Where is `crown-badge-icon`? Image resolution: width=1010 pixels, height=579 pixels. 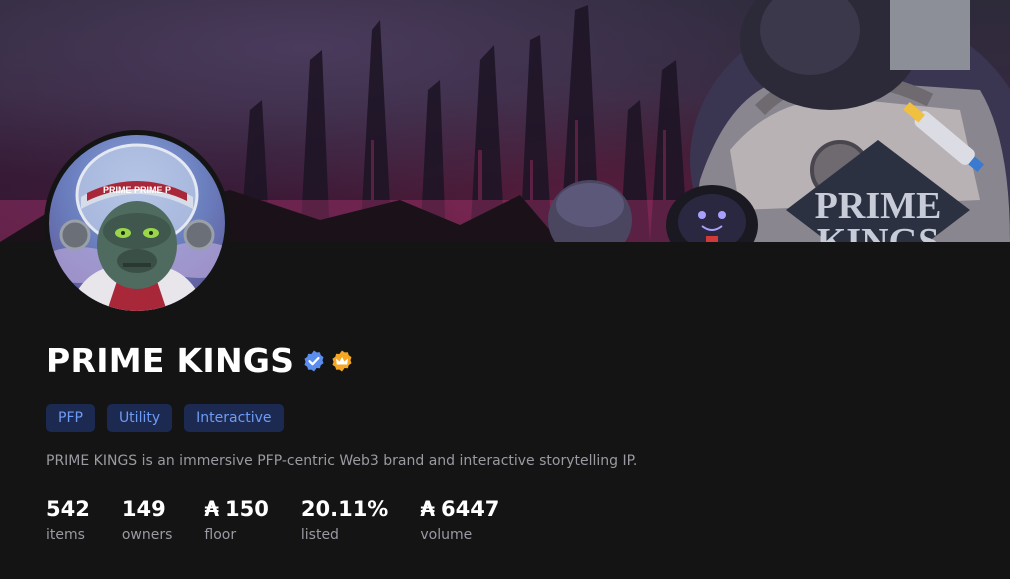 crown-badge-icon is located at coordinates (342, 361).